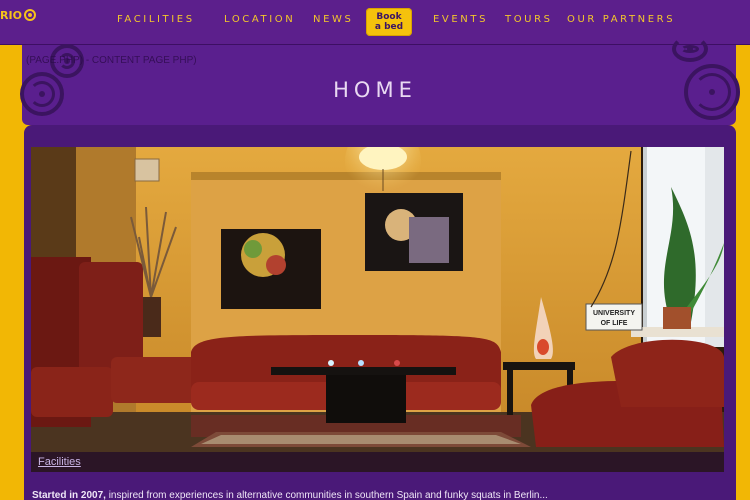 Image resolution: width=750 pixels, height=500 pixels. I want to click on page-title: HOME, so click(375, 90).